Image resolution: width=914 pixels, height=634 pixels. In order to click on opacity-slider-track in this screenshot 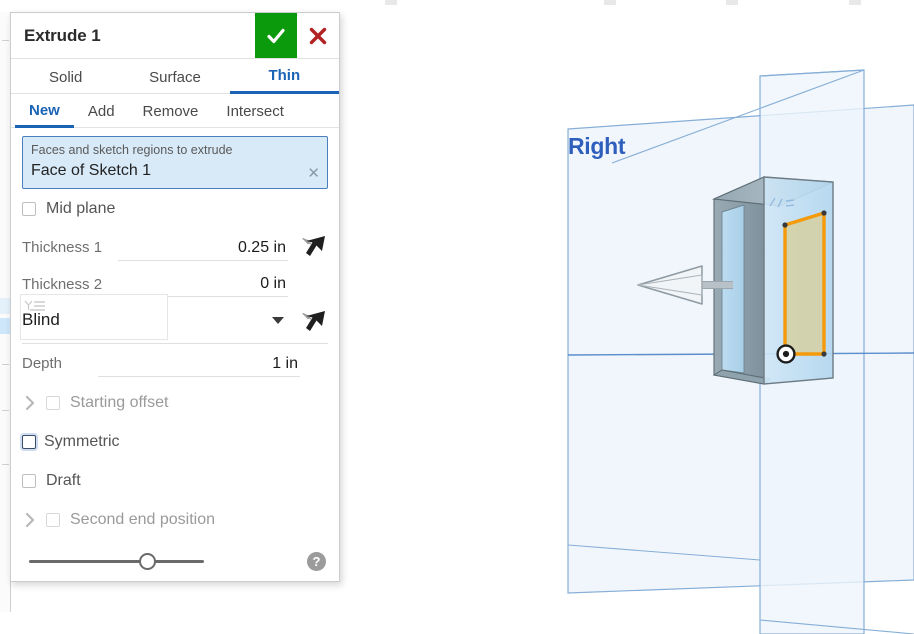, I will do `click(116, 561)`.